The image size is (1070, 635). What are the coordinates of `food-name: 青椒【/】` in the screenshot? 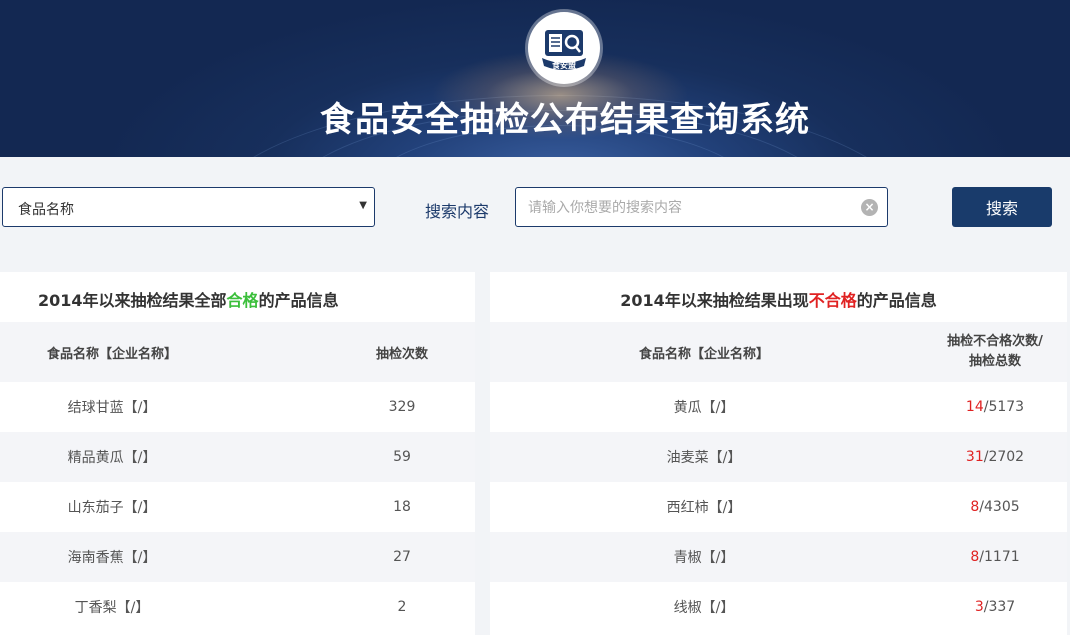 It's located at (704, 558).